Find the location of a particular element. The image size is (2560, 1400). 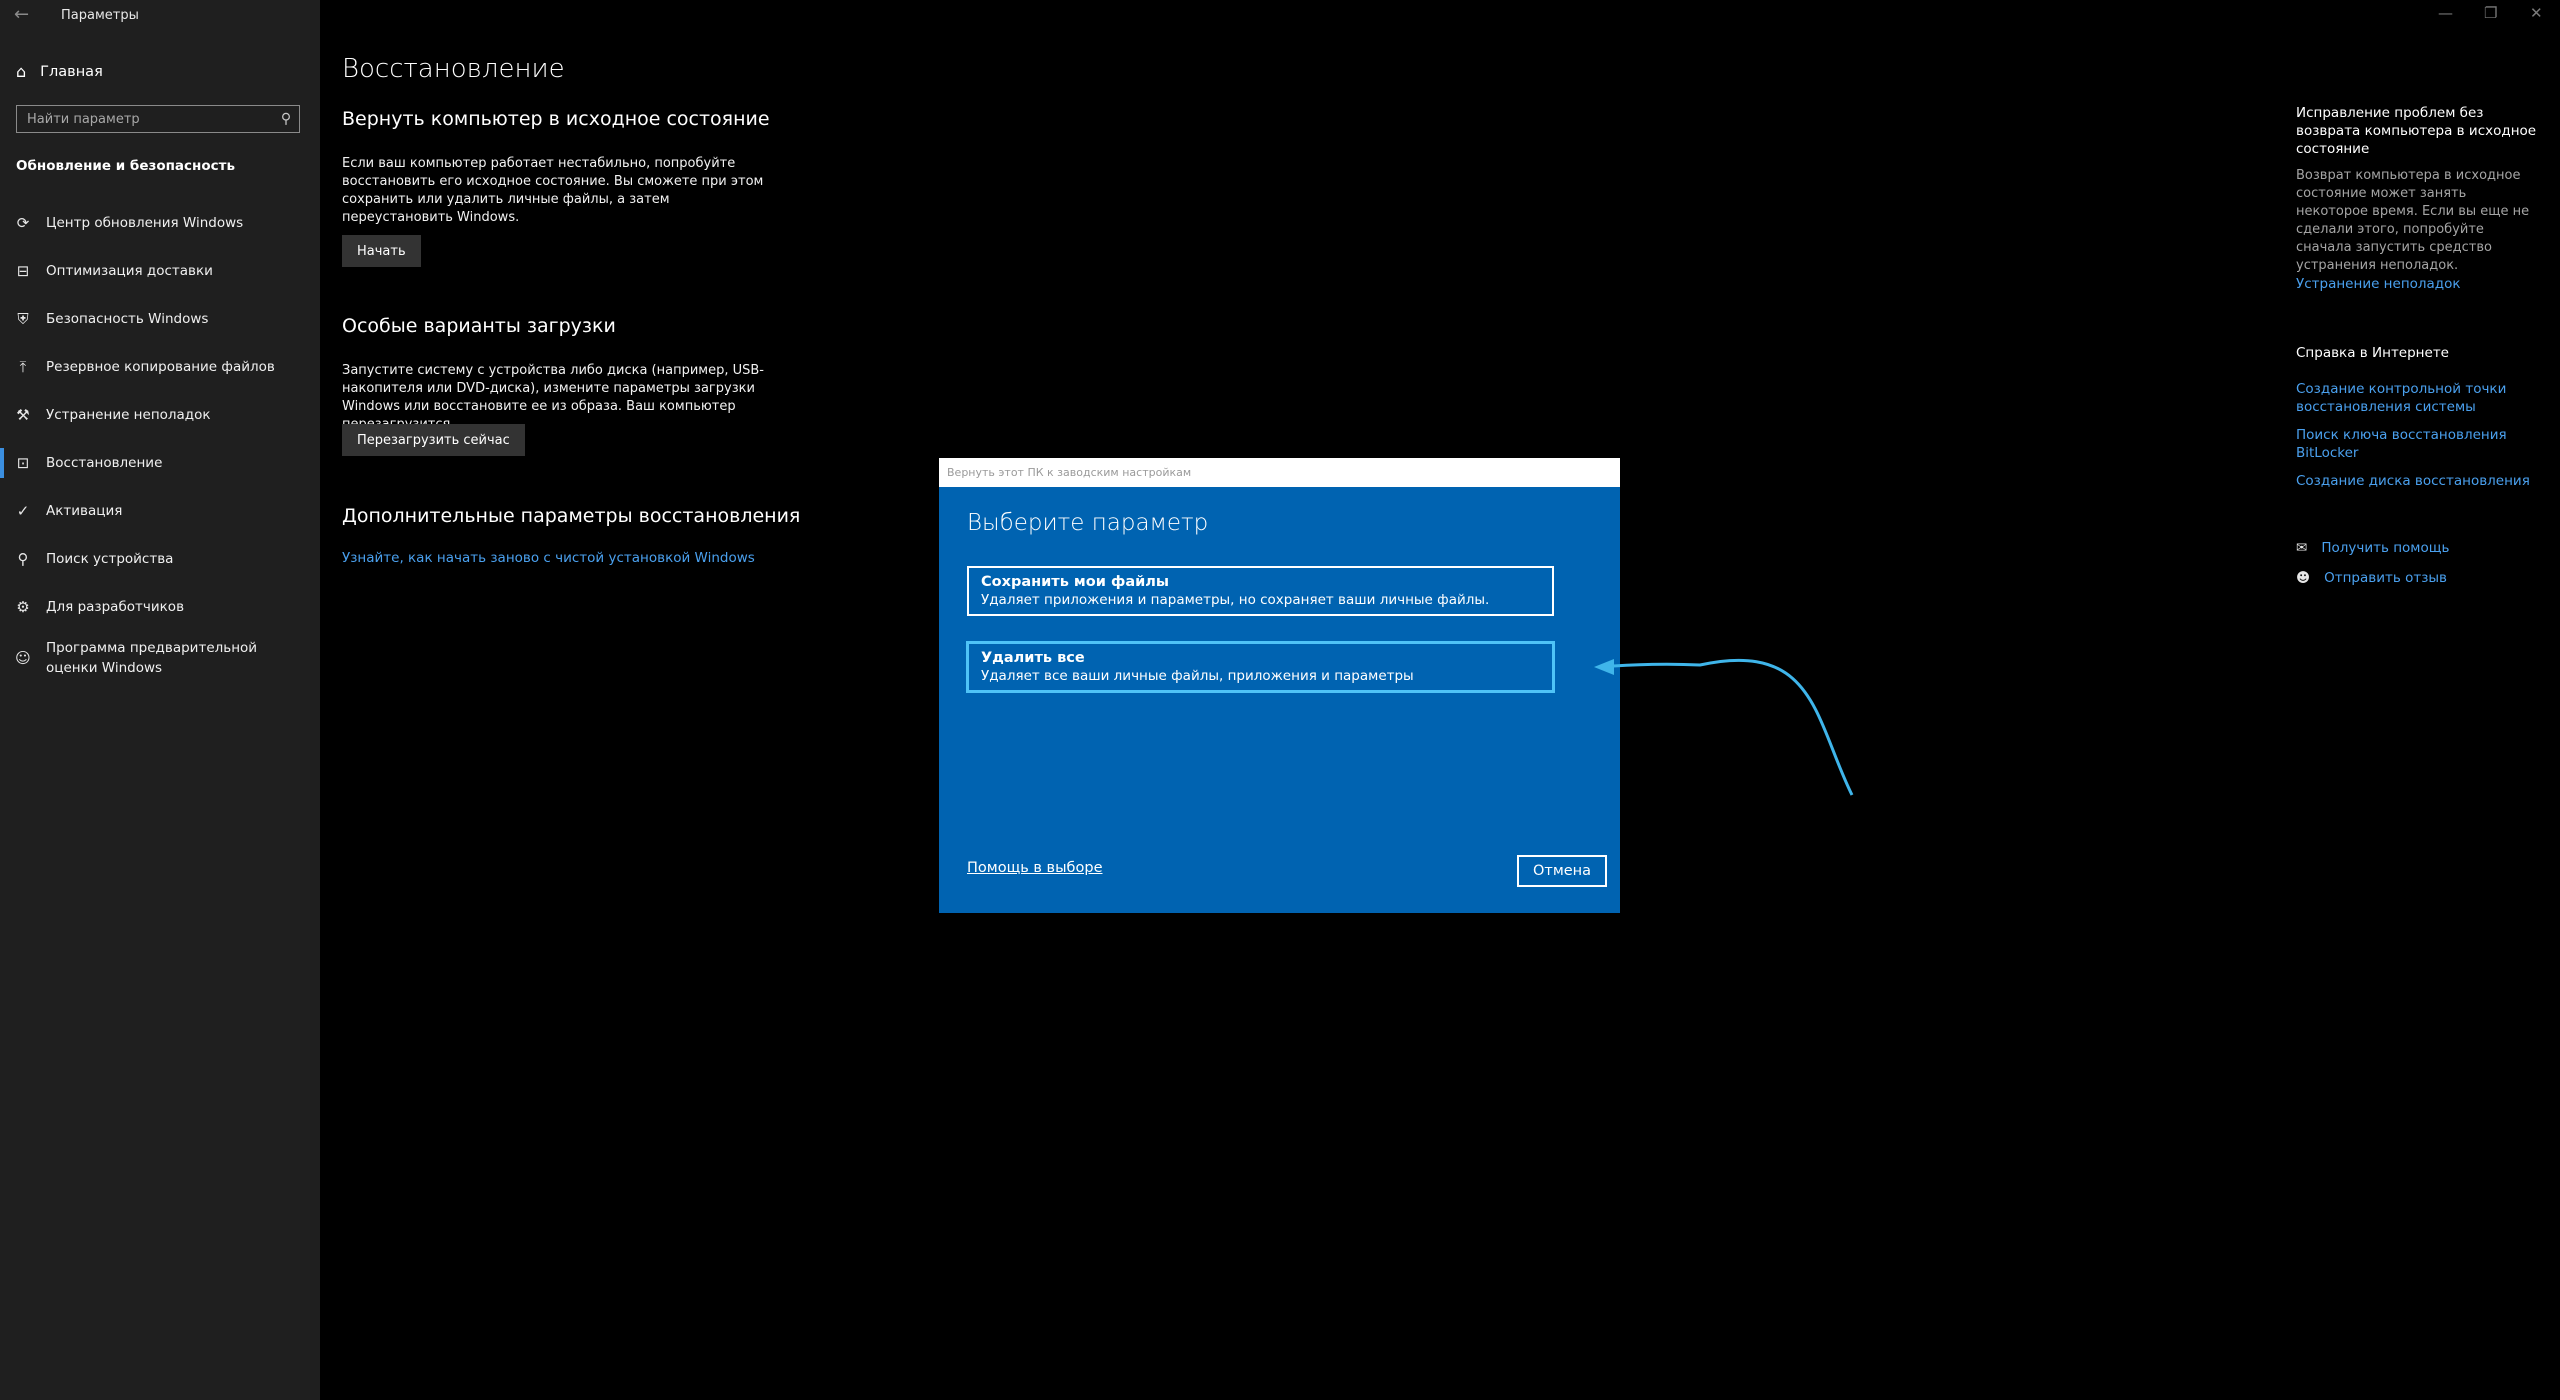

annotation-arrow is located at coordinates (1724, 727).